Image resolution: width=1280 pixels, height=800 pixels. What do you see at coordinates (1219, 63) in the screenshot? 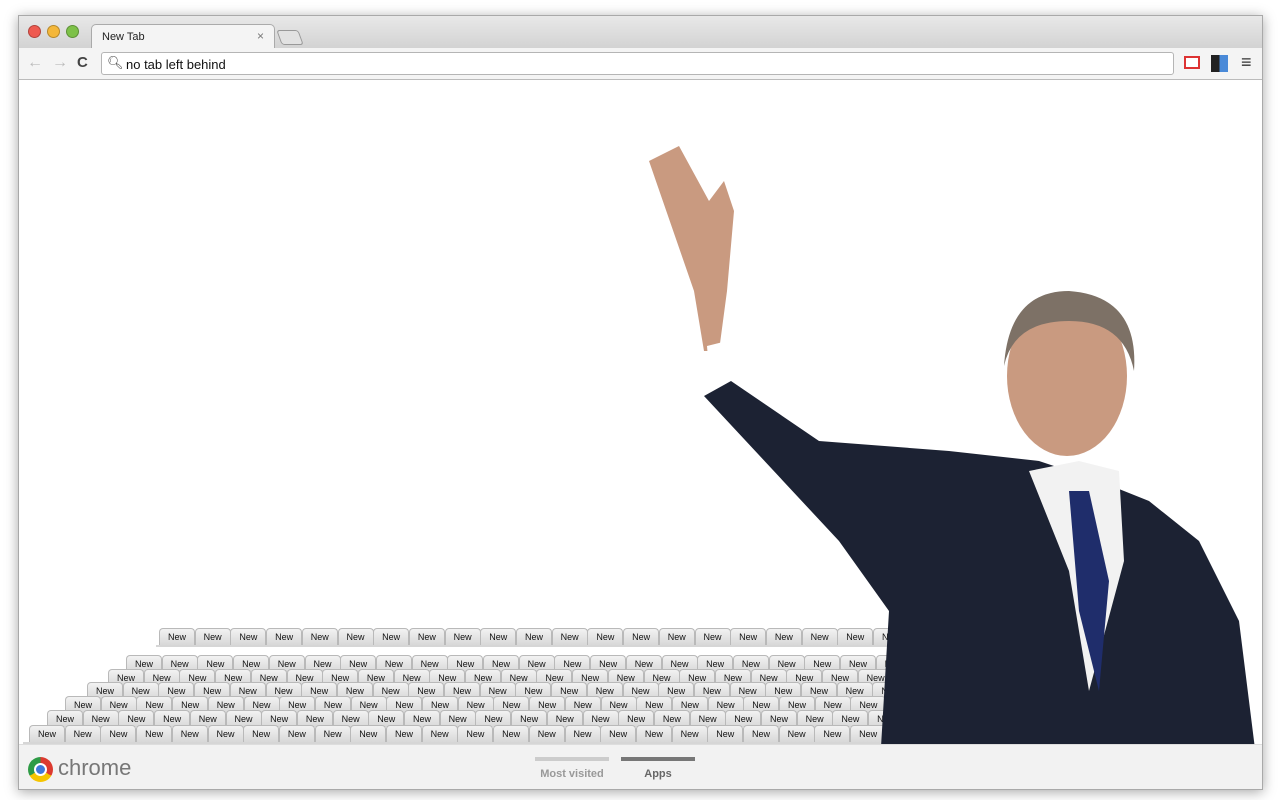
I see `extension-icon` at bounding box center [1219, 63].